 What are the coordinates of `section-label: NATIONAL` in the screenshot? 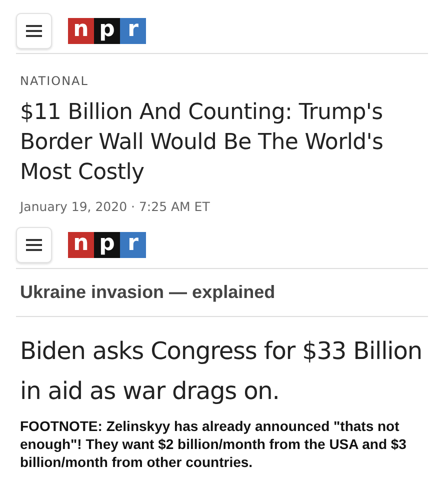 It's located at (55, 81).